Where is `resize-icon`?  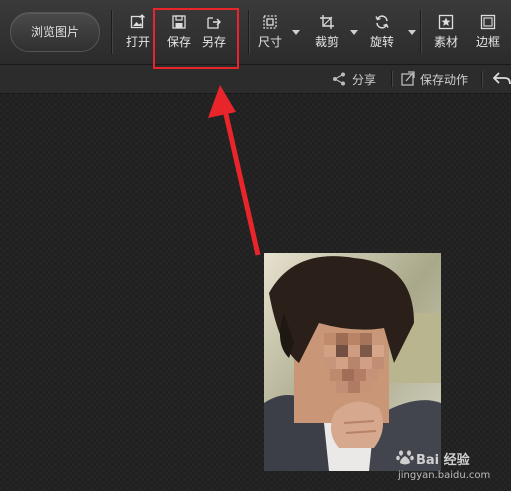
resize-icon is located at coordinates (270, 22).